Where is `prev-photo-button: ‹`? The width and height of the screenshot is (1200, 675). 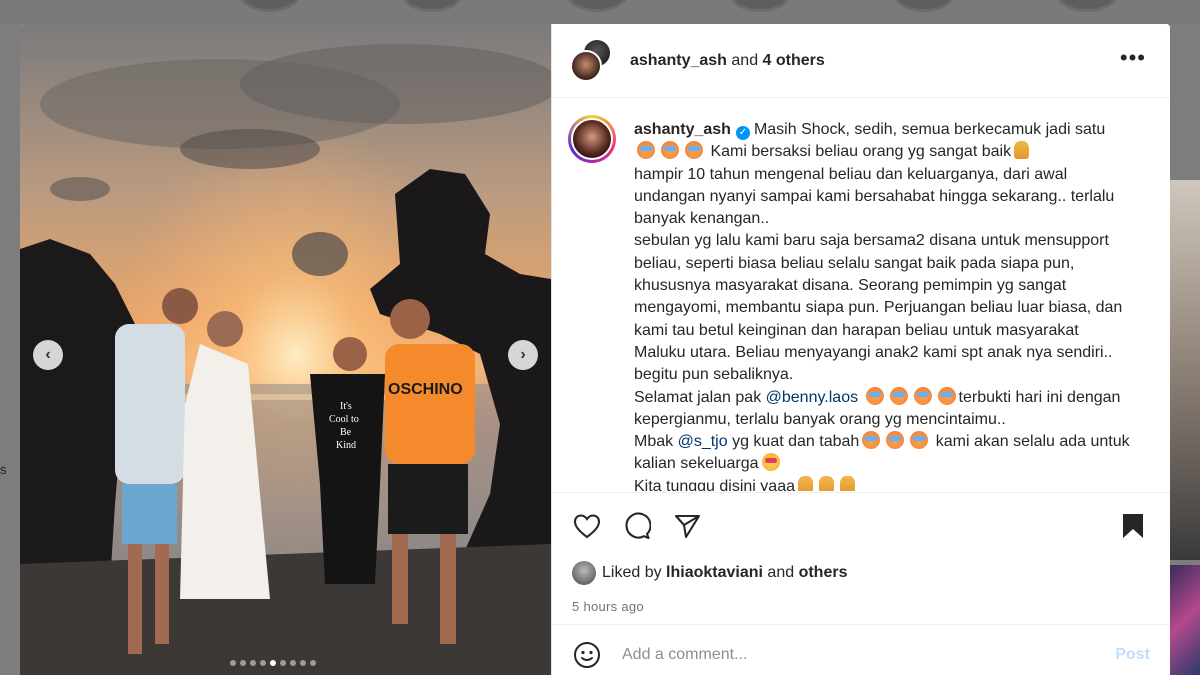
prev-photo-button: ‹ is located at coordinates (48, 355).